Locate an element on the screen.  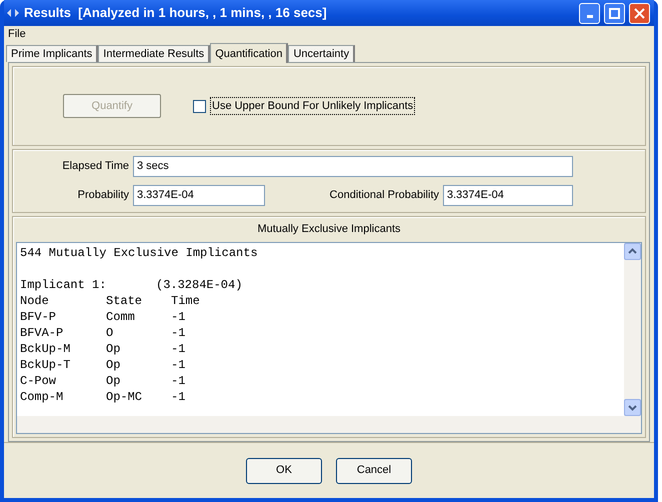
minimize-icon is located at coordinates (589, 16).